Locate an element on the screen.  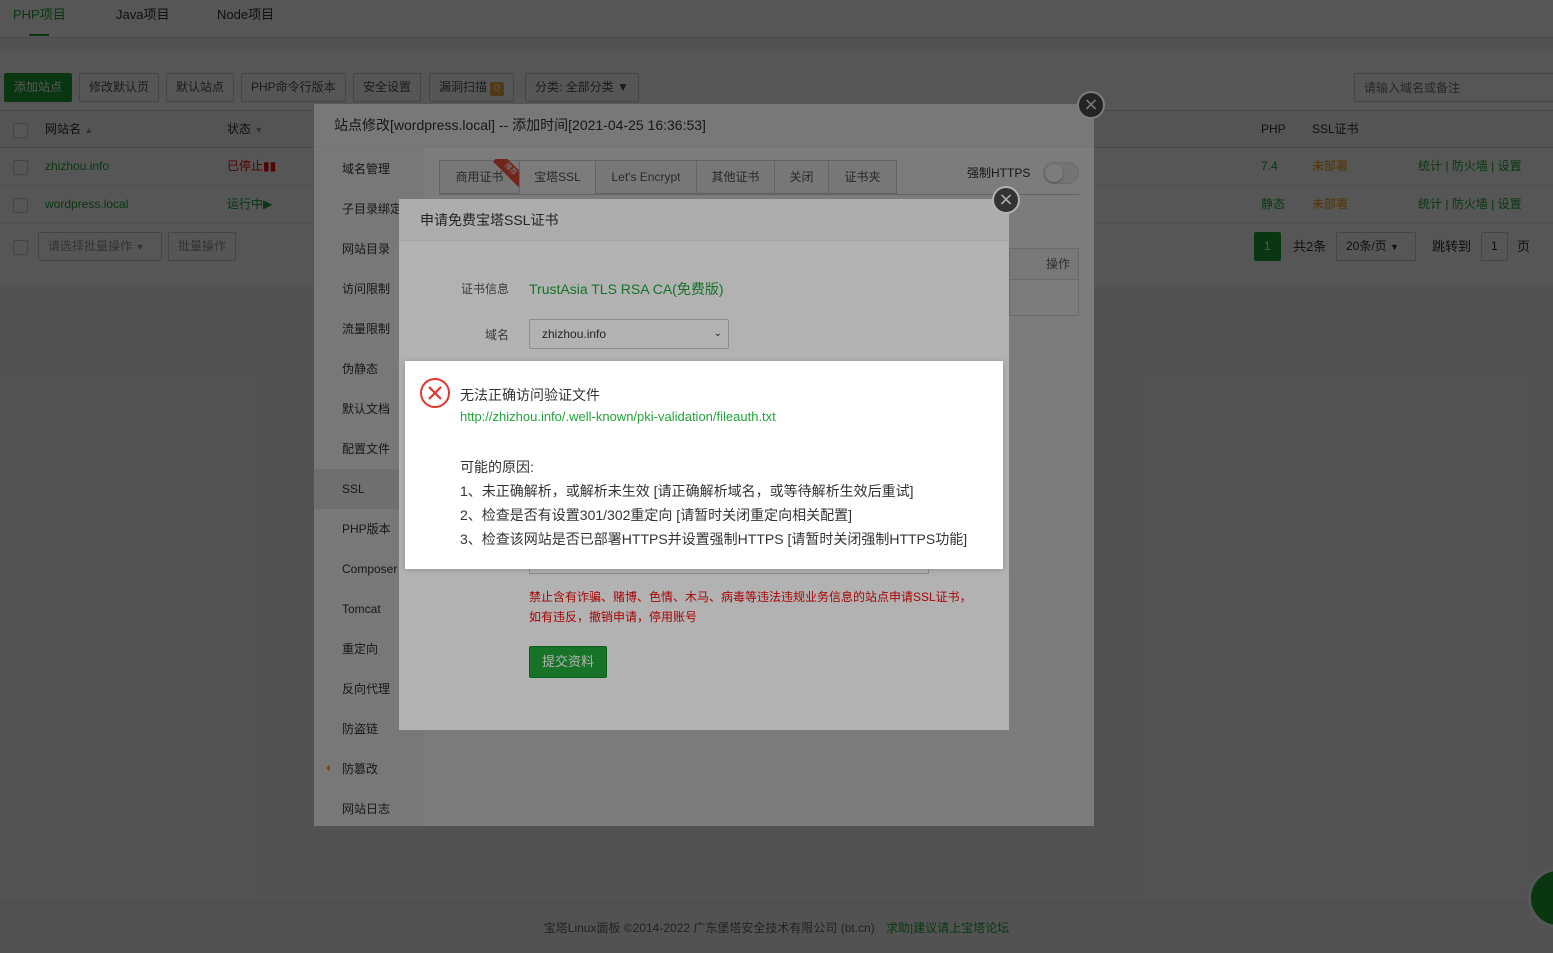
error-title: 无法正确访问验证文件 is located at coordinates (530, 395).